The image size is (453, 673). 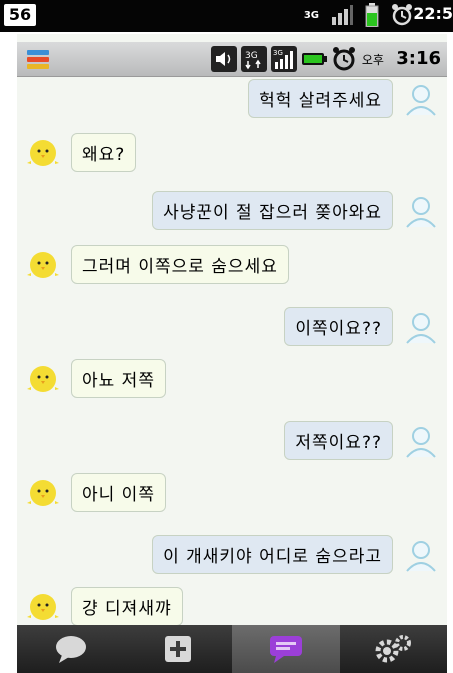 I want to click on message-bubble: 아니 이쪽, so click(x=118, y=492).